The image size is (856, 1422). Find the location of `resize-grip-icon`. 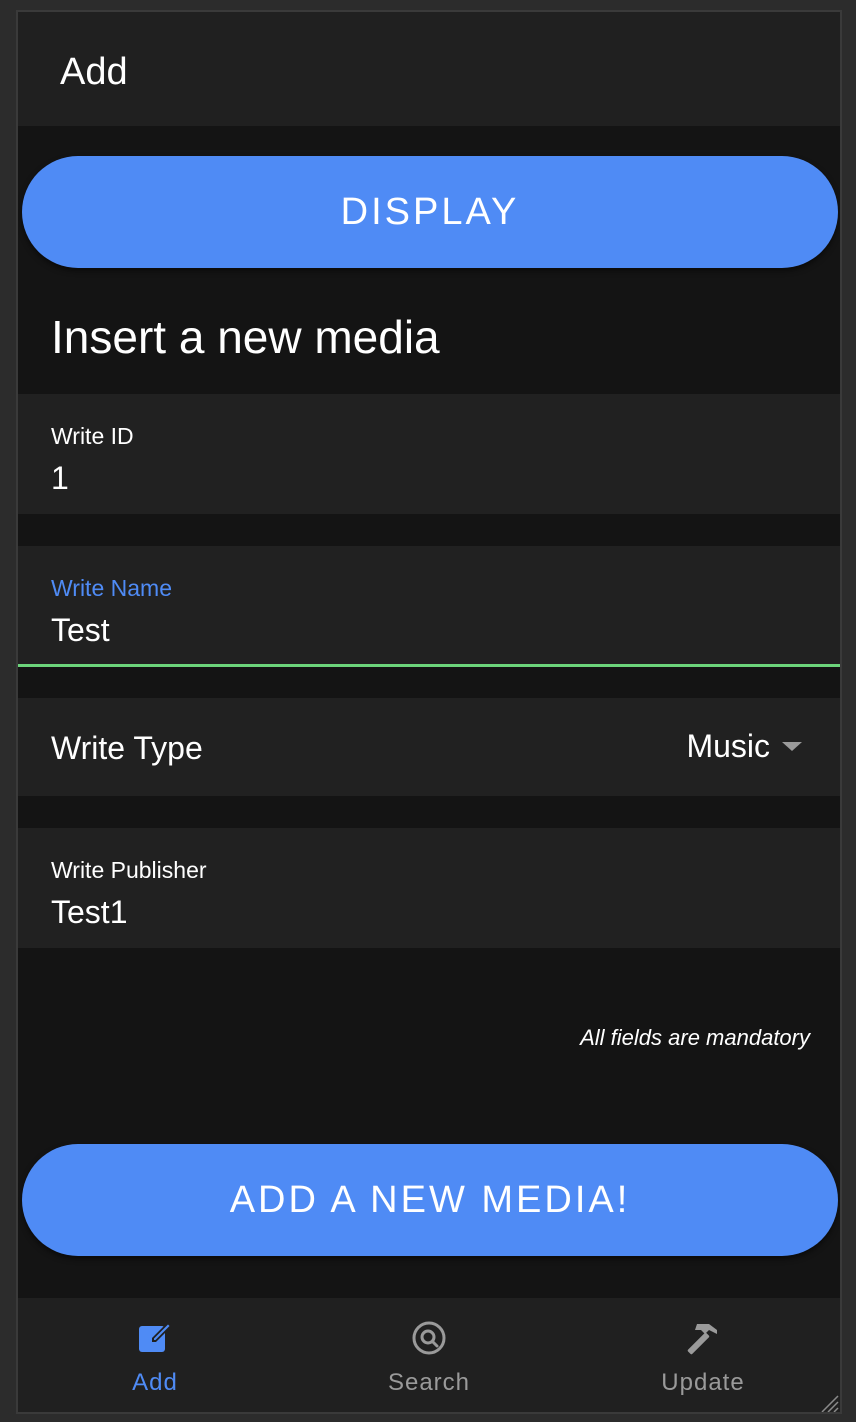

resize-grip-icon is located at coordinates (828, 1402).